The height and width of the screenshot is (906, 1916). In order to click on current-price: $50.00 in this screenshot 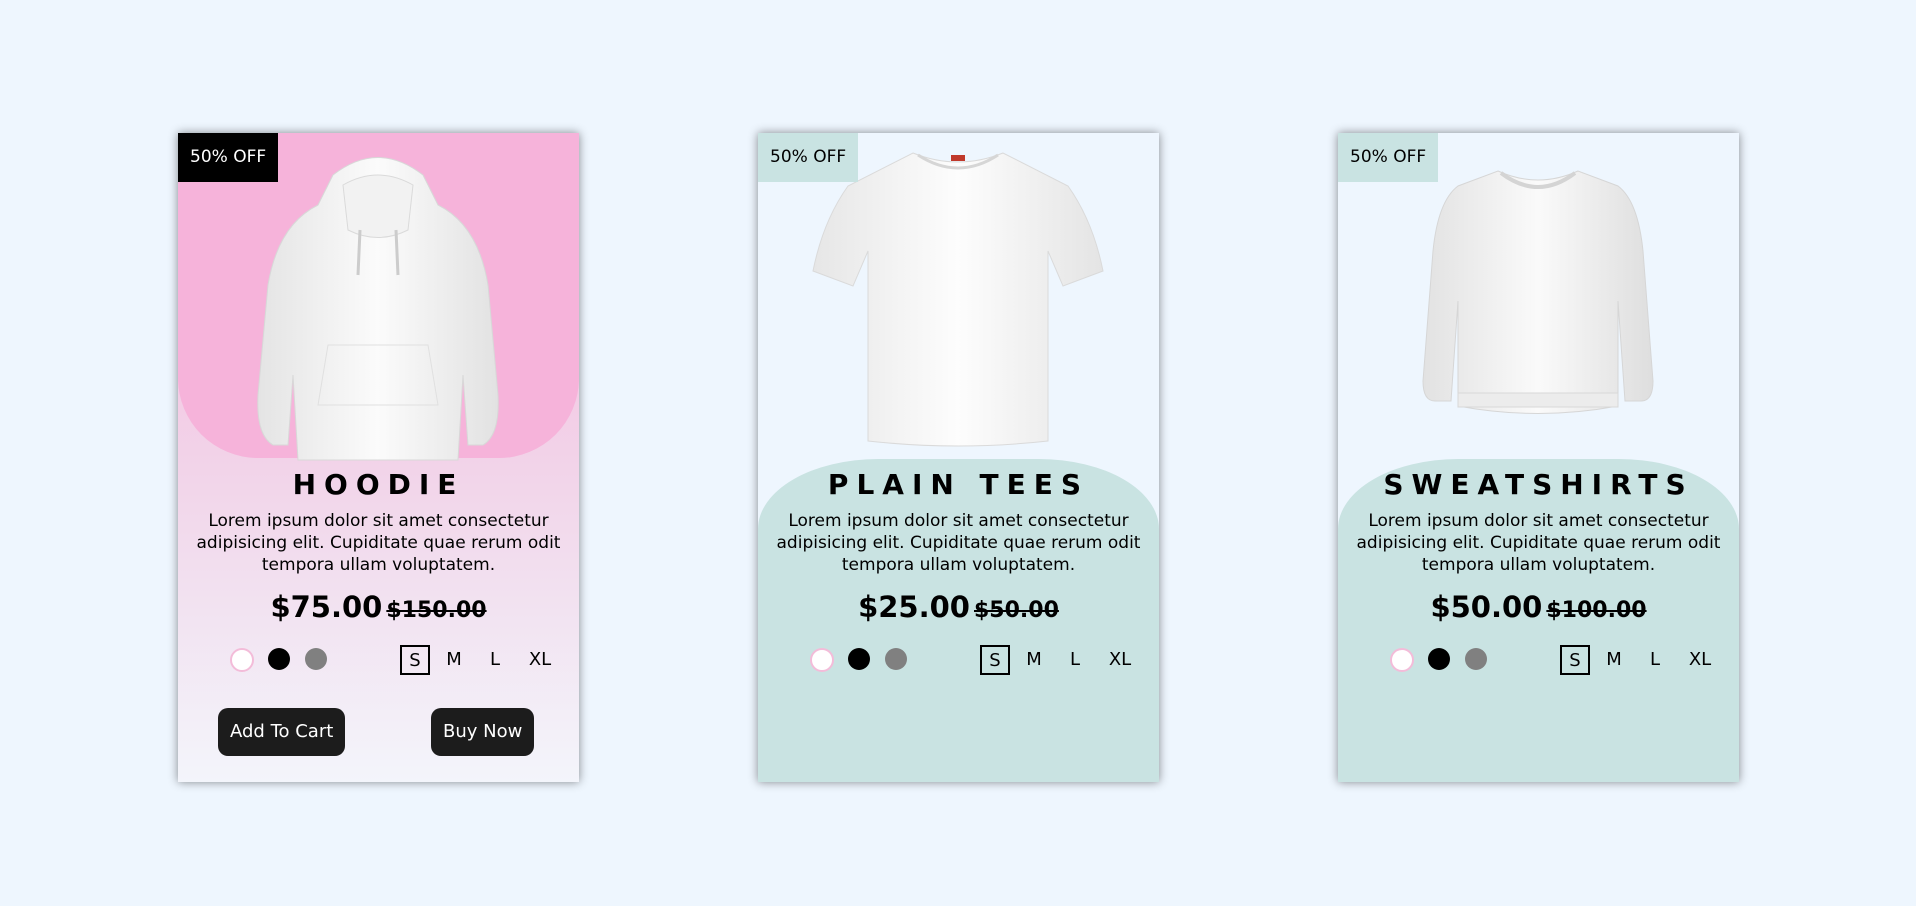, I will do `click(1486, 607)`.